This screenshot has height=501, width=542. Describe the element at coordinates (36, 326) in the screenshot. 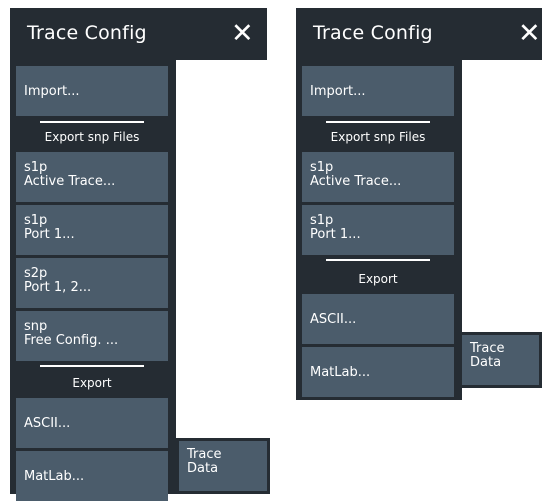

I see `button-label-line1: snp` at that location.